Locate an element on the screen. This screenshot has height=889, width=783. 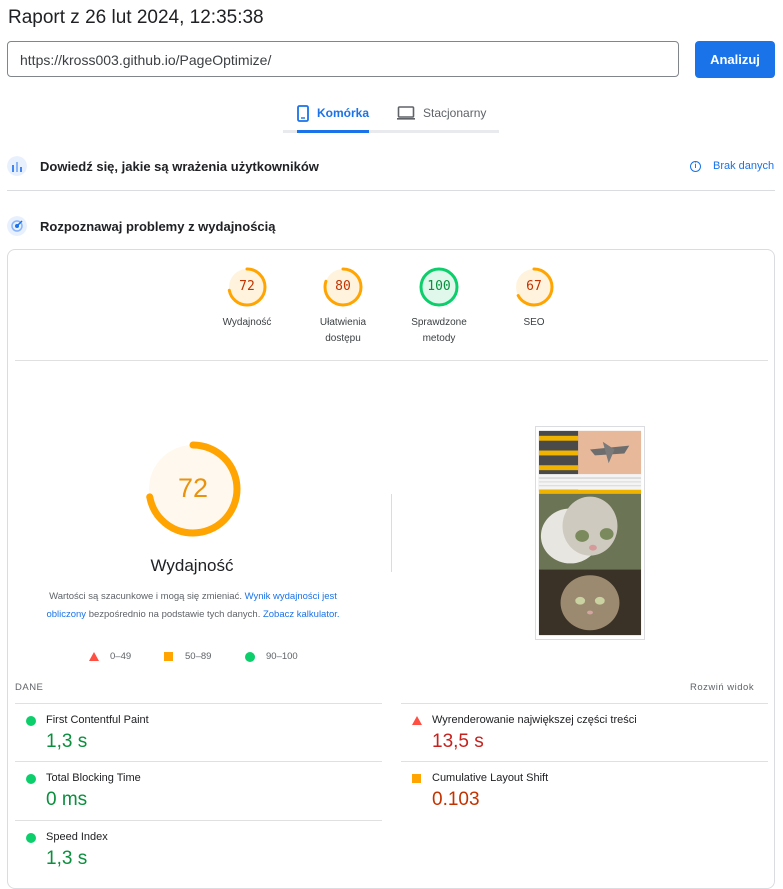
legend-average-label: 50–89 is located at coordinates (198, 656).